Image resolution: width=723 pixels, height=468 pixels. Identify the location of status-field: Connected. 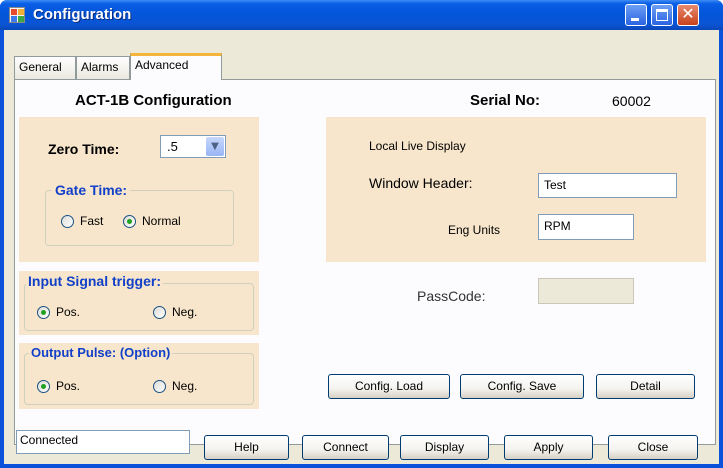
(103, 442).